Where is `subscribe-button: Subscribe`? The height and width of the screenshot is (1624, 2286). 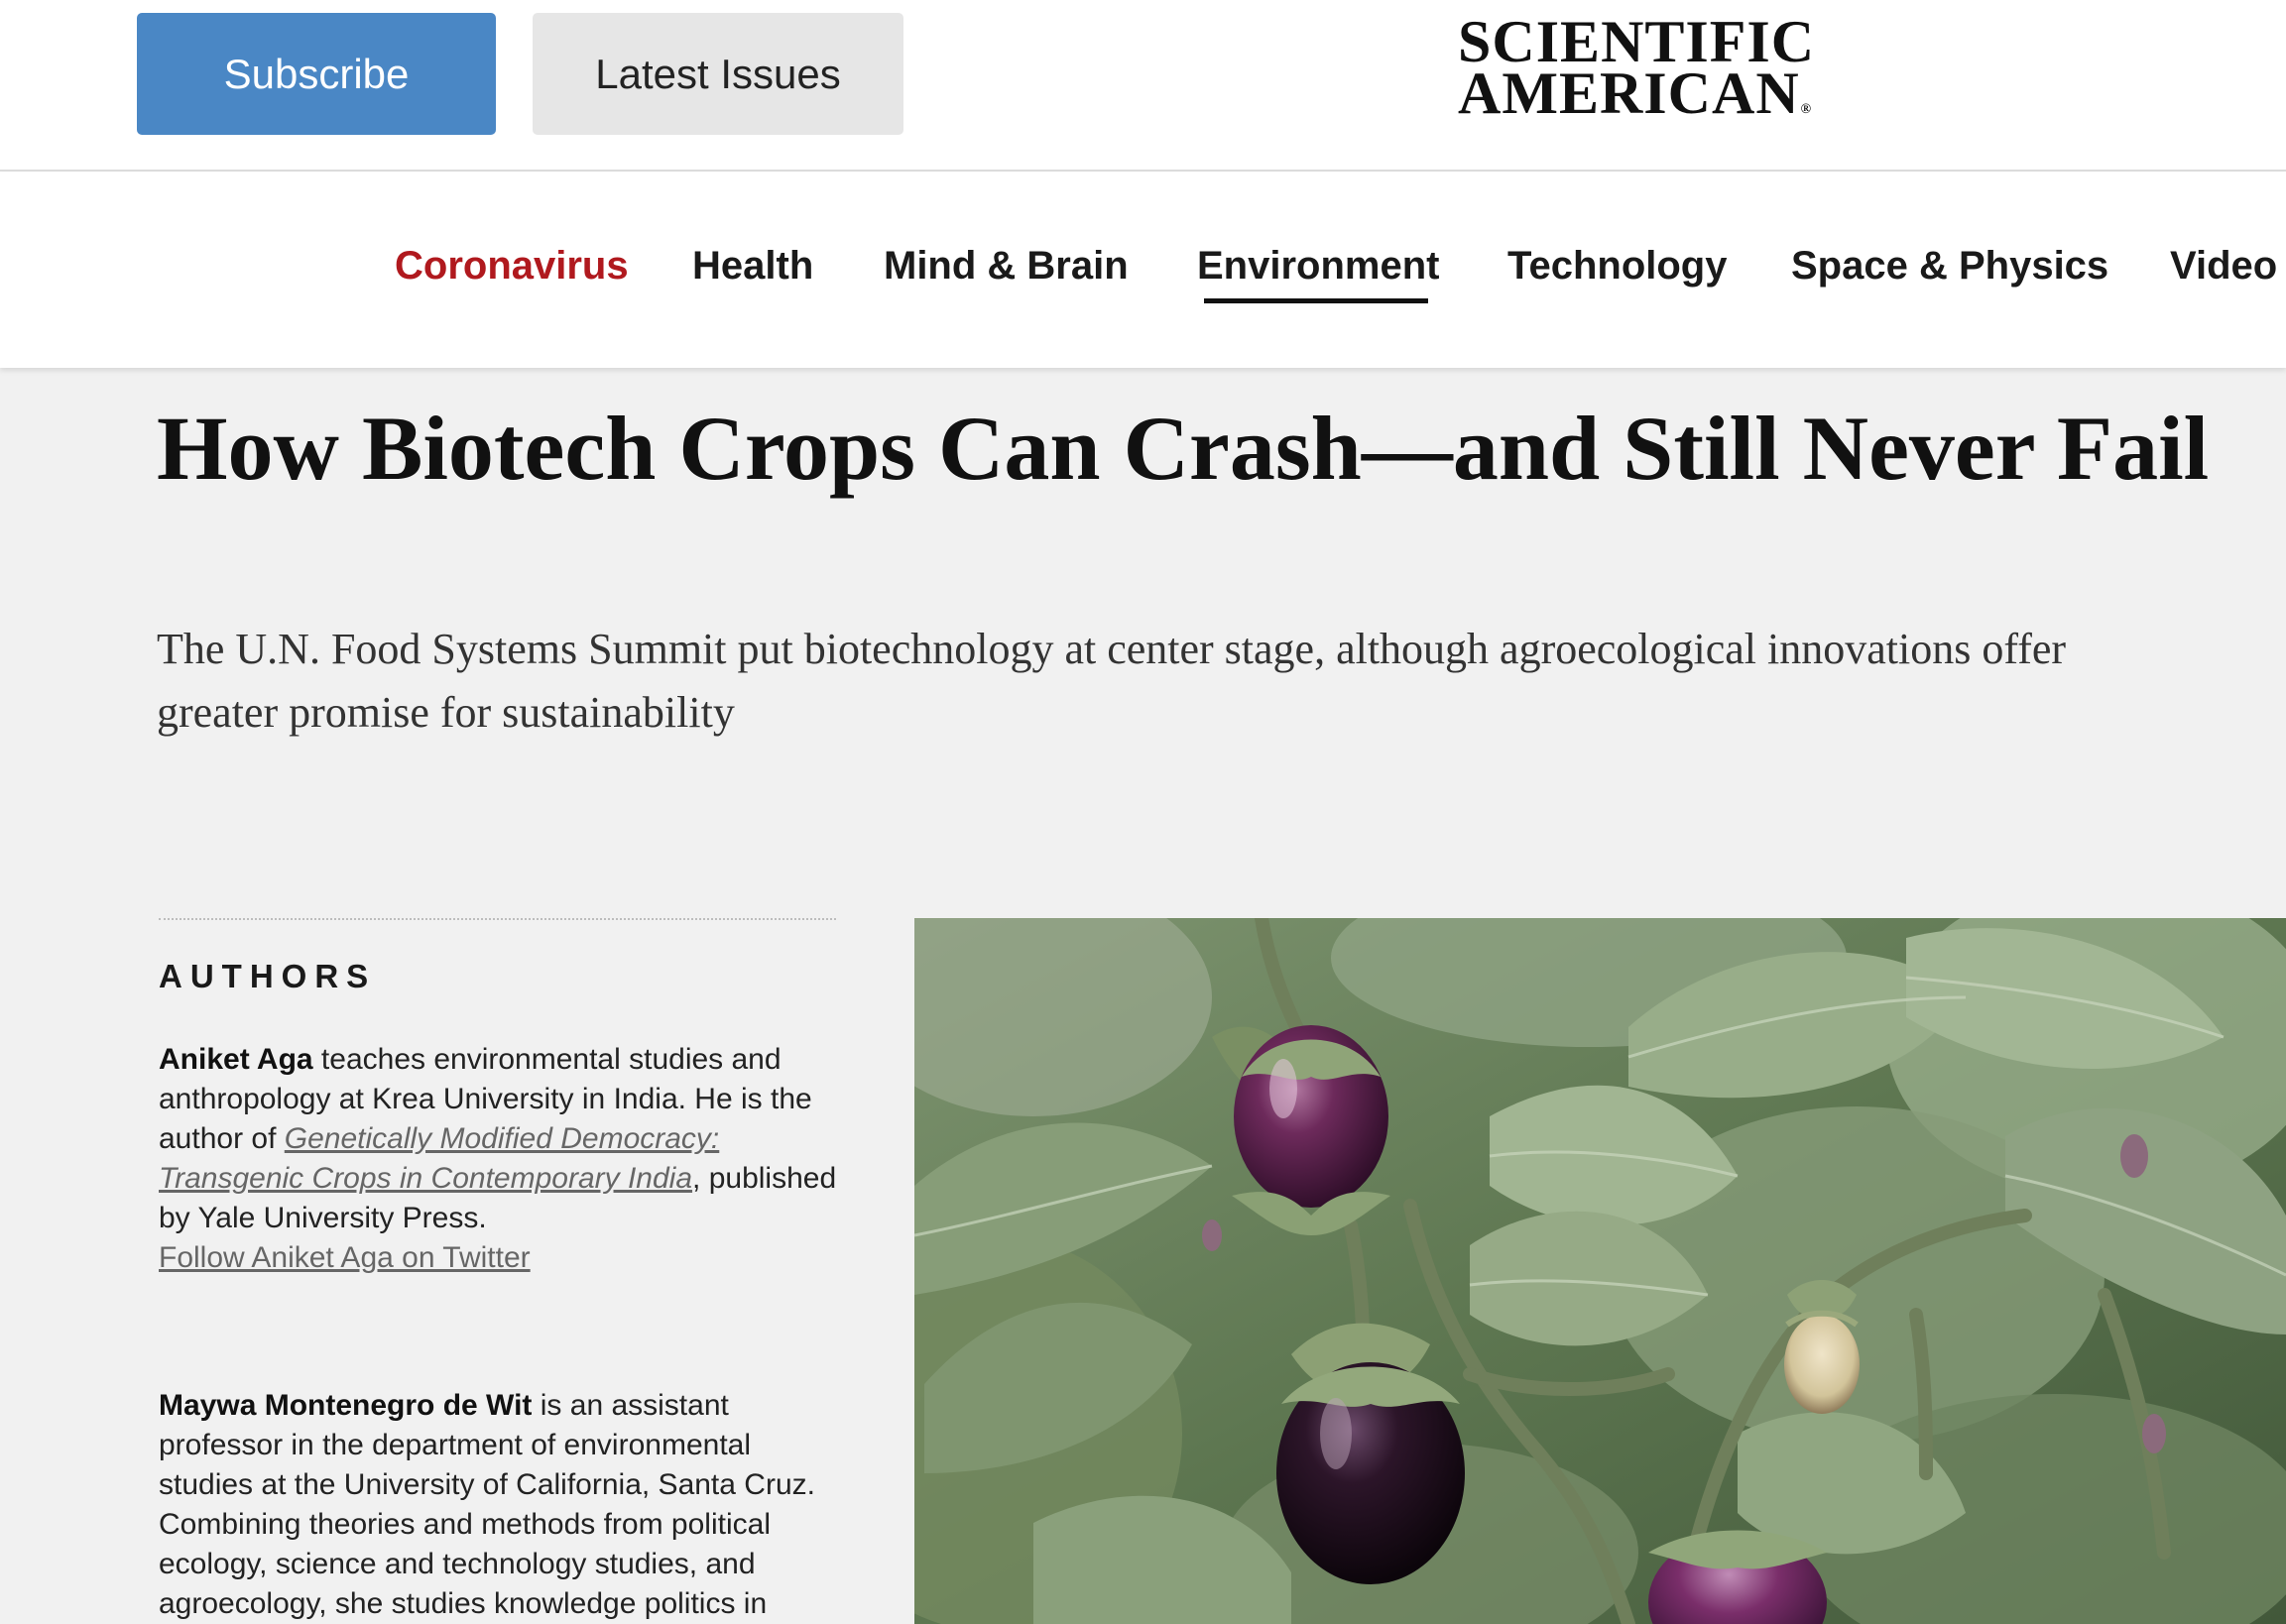
subscribe-button: Subscribe is located at coordinates (316, 74).